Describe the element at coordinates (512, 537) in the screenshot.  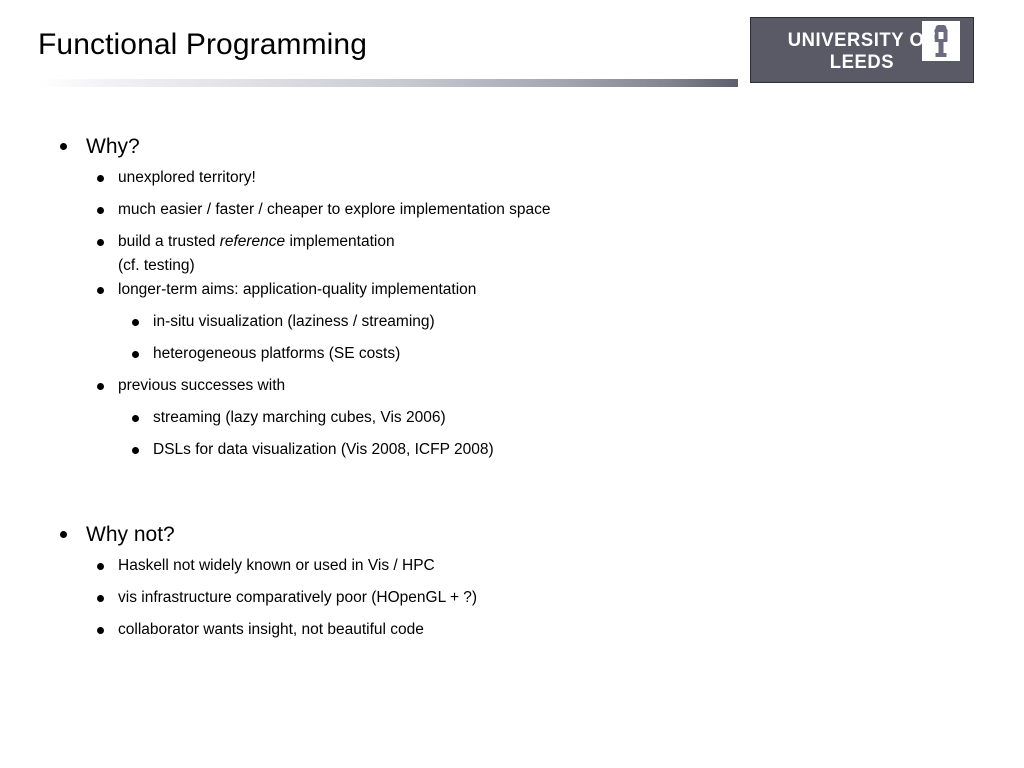
I see `bullet-heading-why-not: Why not?` at that location.